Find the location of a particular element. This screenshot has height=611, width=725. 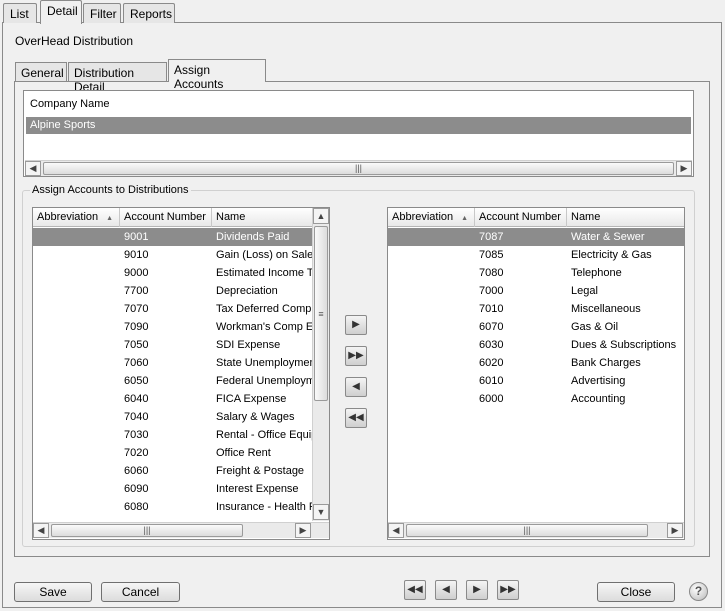

company-horizontal-scrollbar: ◀ ||| ▶ is located at coordinates (358, 168).